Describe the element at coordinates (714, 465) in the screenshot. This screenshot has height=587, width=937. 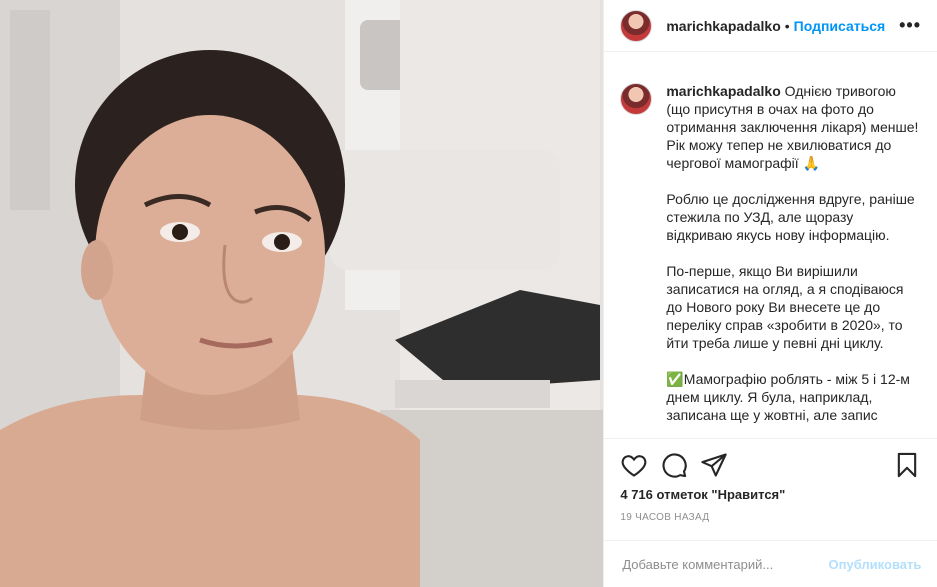
I see `paper-plane-icon` at that location.